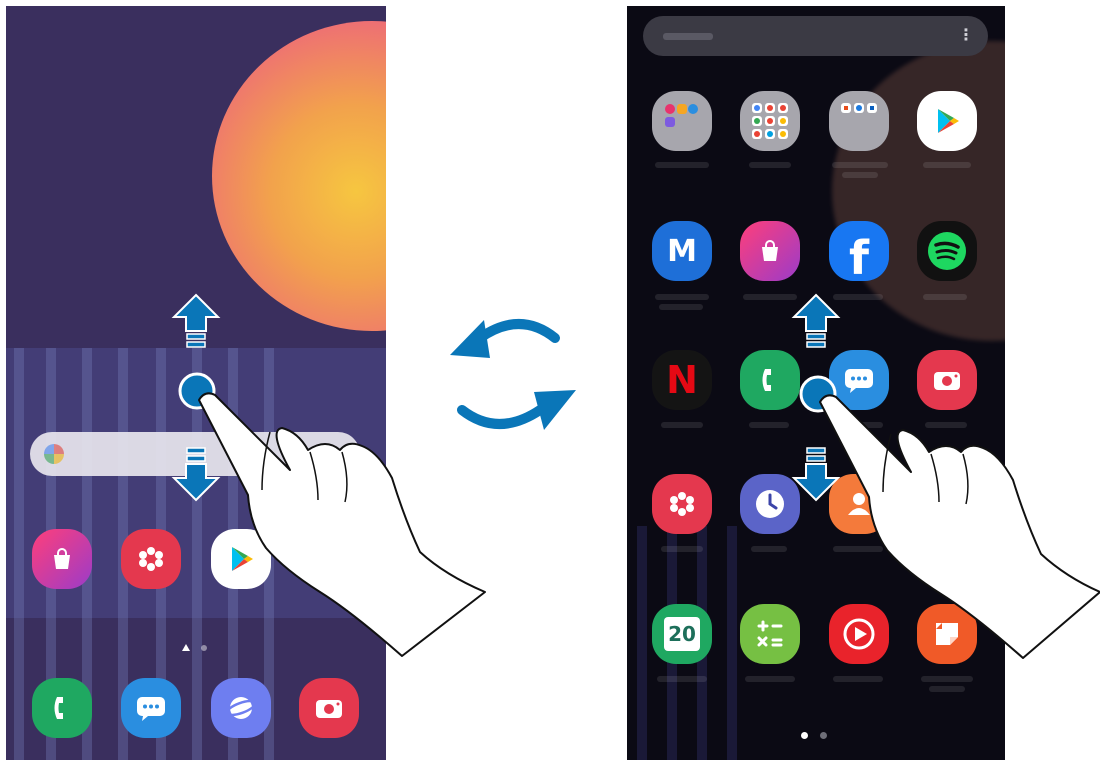 The height and width of the screenshot is (760, 1100). I want to click on apps-gesture-overlay, so click(945, 476).